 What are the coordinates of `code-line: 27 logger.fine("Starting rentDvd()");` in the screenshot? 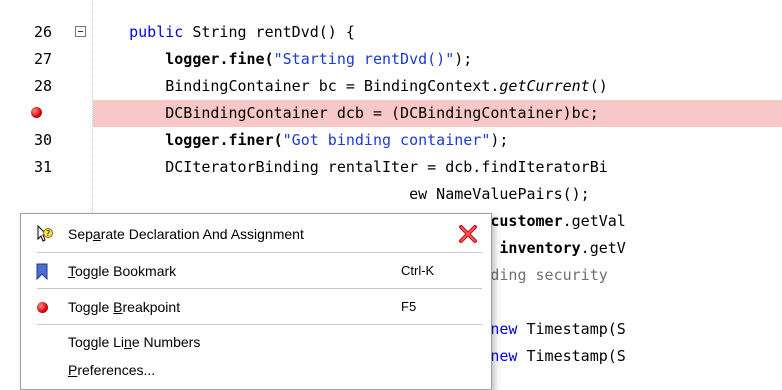 It's located at (391, 59).